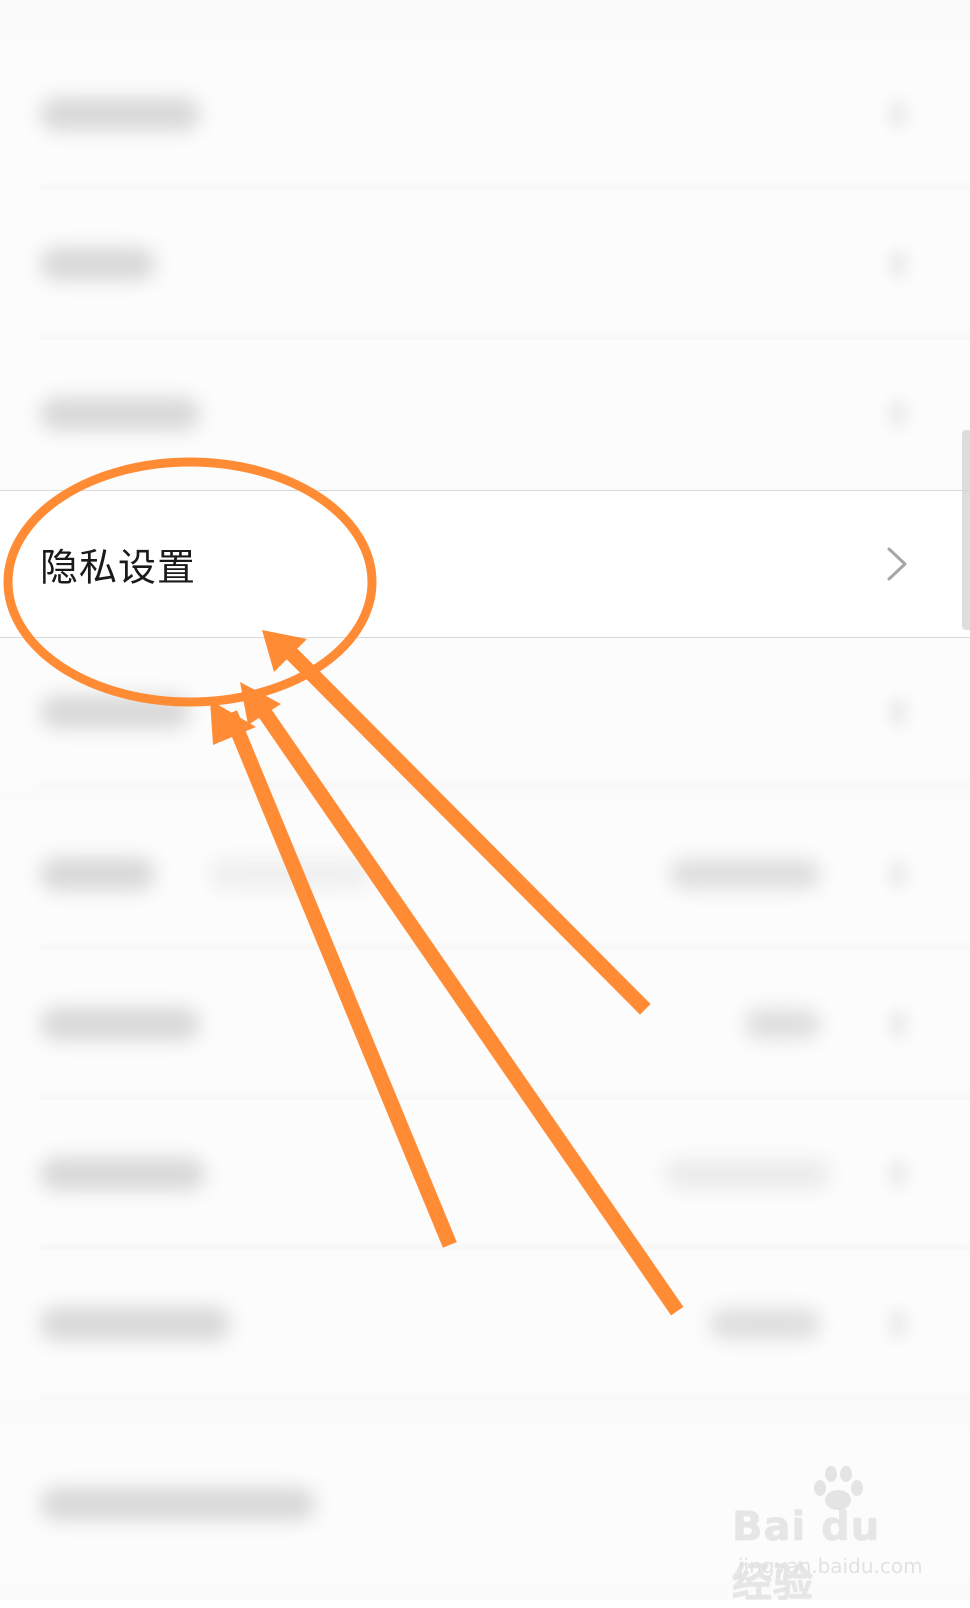 The width and height of the screenshot is (970, 1608). I want to click on privacy-settings-label: 隐私设置, so click(118, 567).